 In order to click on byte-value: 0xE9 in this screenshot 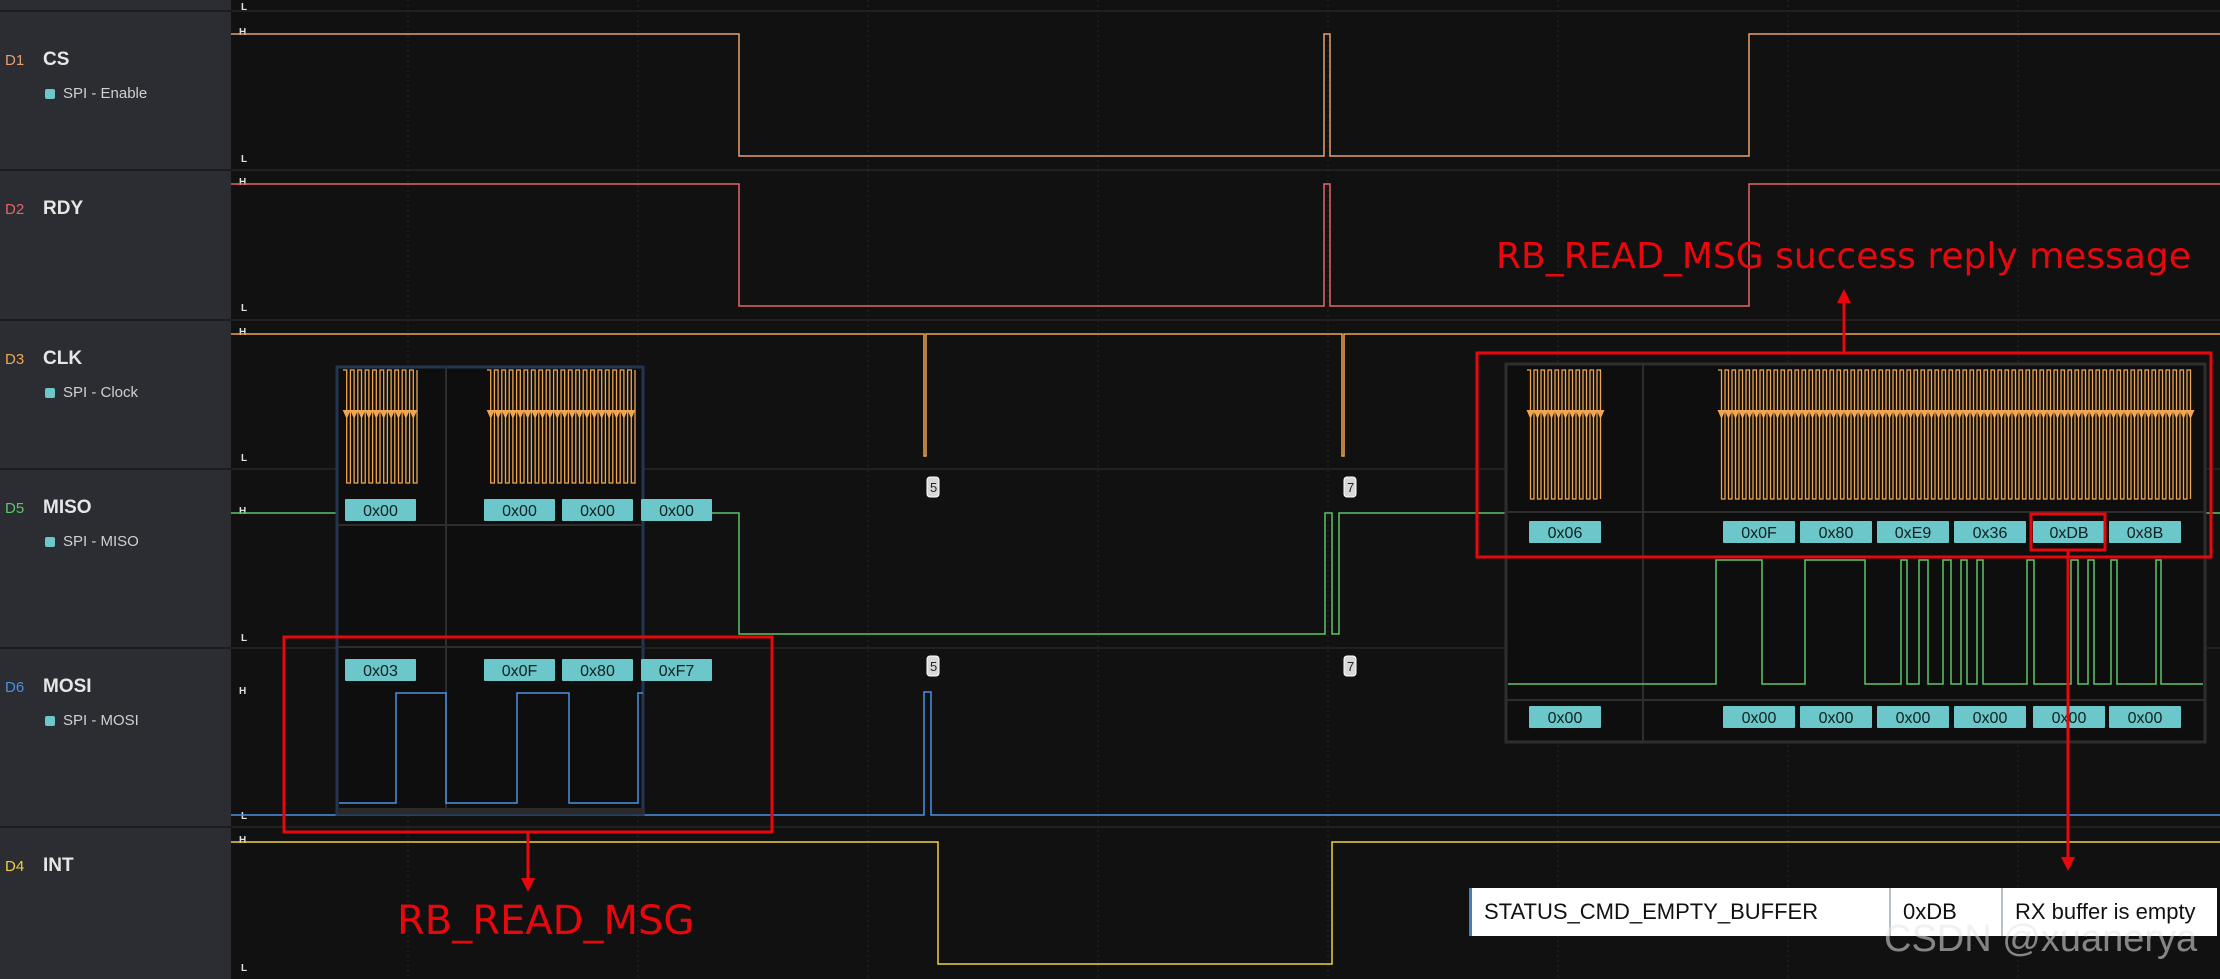, I will do `click(1913, 533)`.